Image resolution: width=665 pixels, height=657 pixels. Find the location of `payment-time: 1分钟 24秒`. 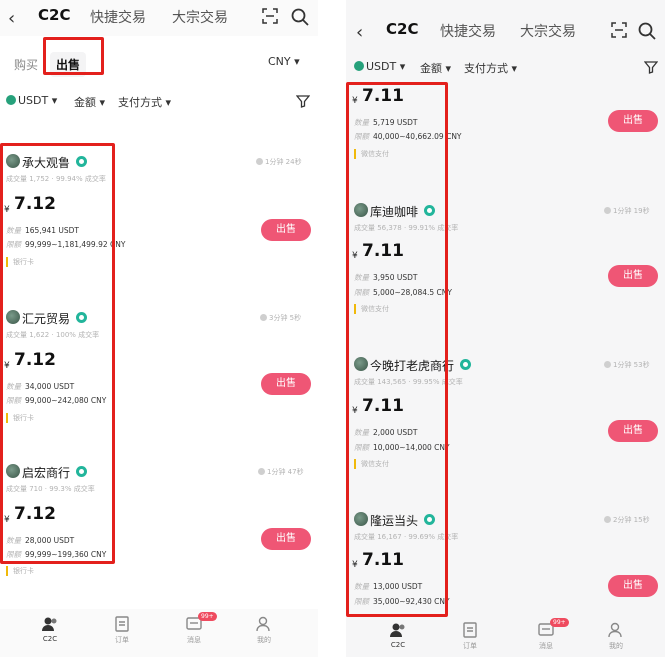

payment-time: 1分钟 24秒 is located at coordinates (279, 162).